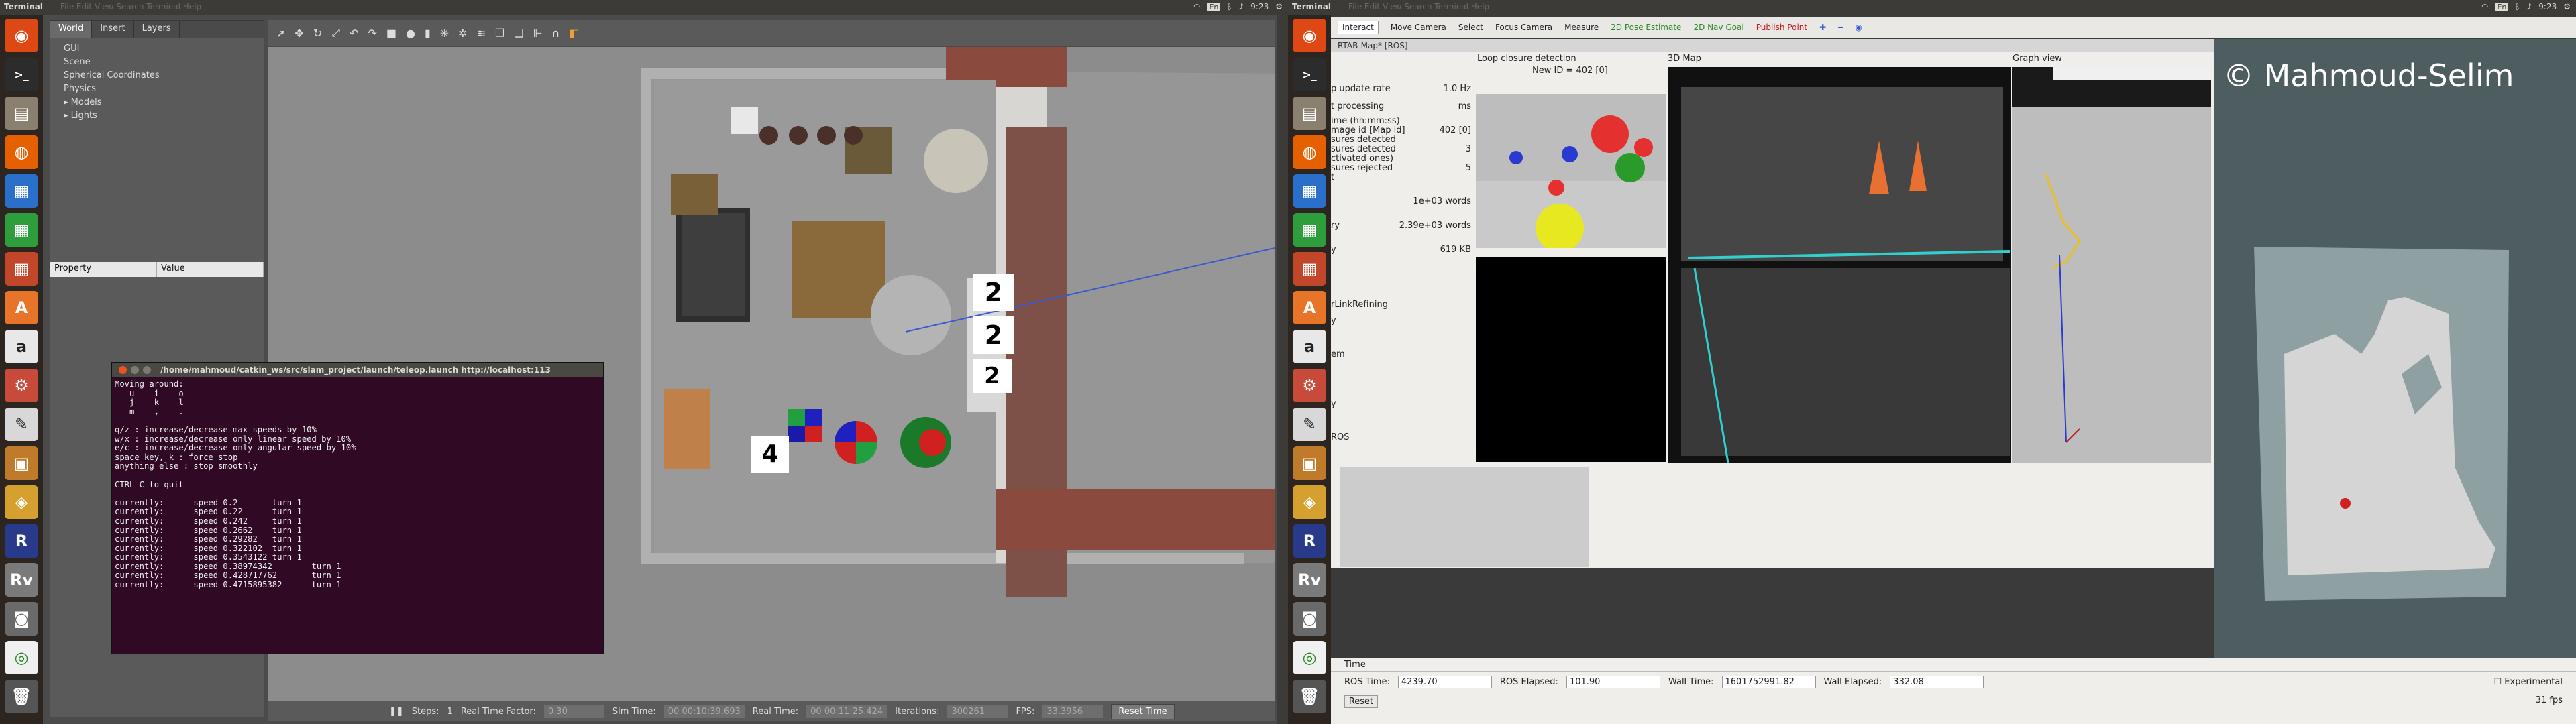  What do you see at coordinates (130, 6) in the screenshot?
I see `app-menu: File Edit View Search Terminal Help` at bounding box center [130, 6].